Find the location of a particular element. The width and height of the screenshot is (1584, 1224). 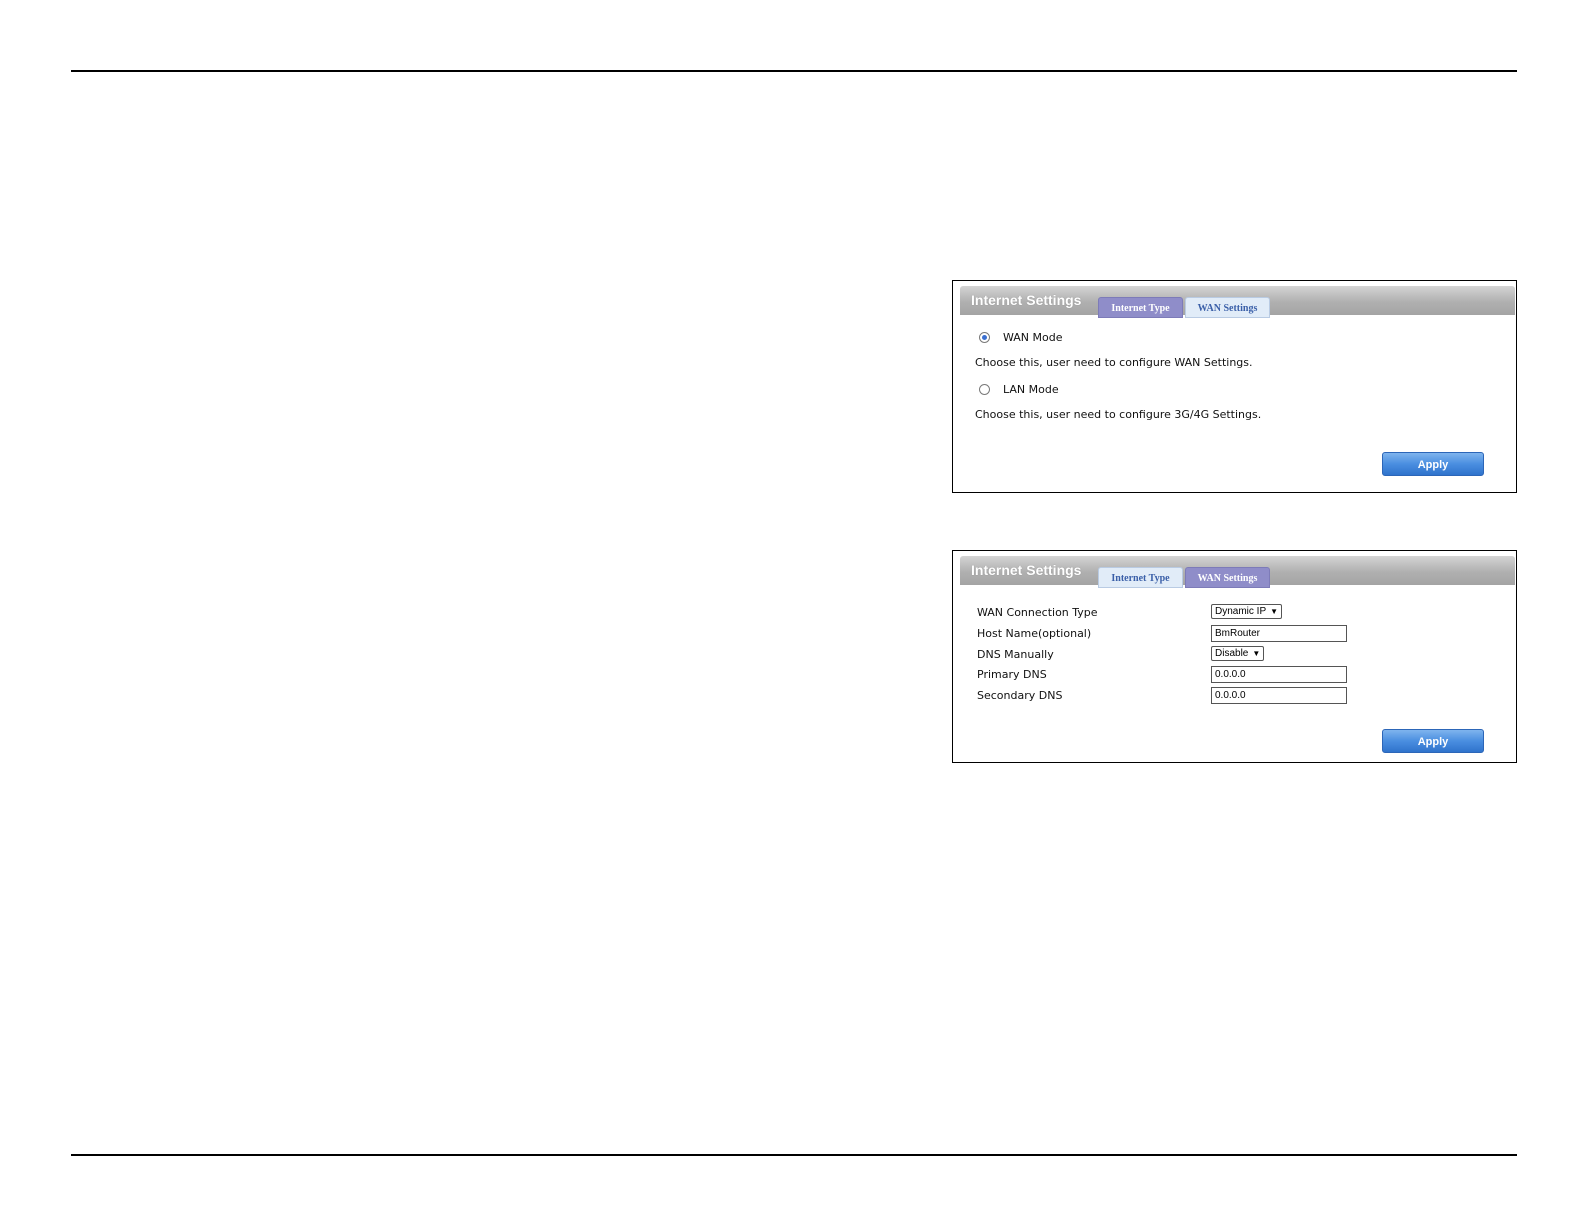

dns-manually-select: Disable ▼ is located at coordinates (1238, 653).